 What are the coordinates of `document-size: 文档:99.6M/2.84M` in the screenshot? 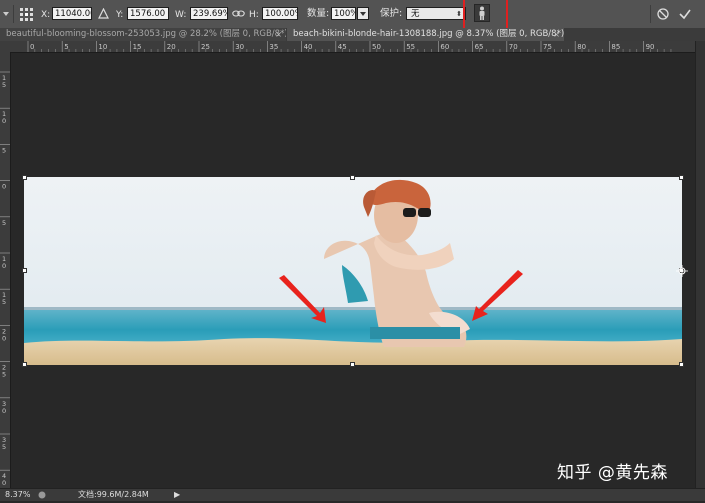 It's located at (113, 494).